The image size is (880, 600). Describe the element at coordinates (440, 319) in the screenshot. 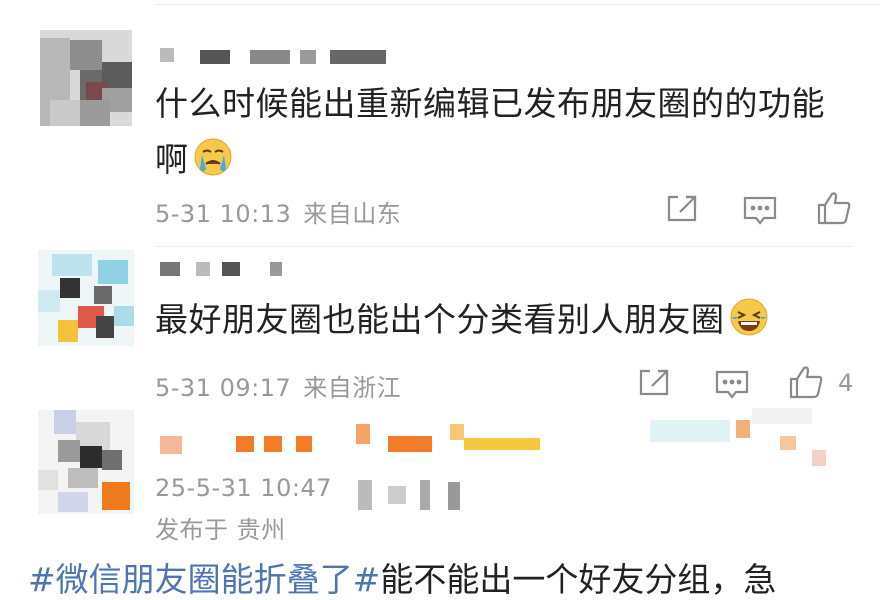

I see `comment-text-line: 最好朋友圈也能出个分类看别人朋友圈` at that location.